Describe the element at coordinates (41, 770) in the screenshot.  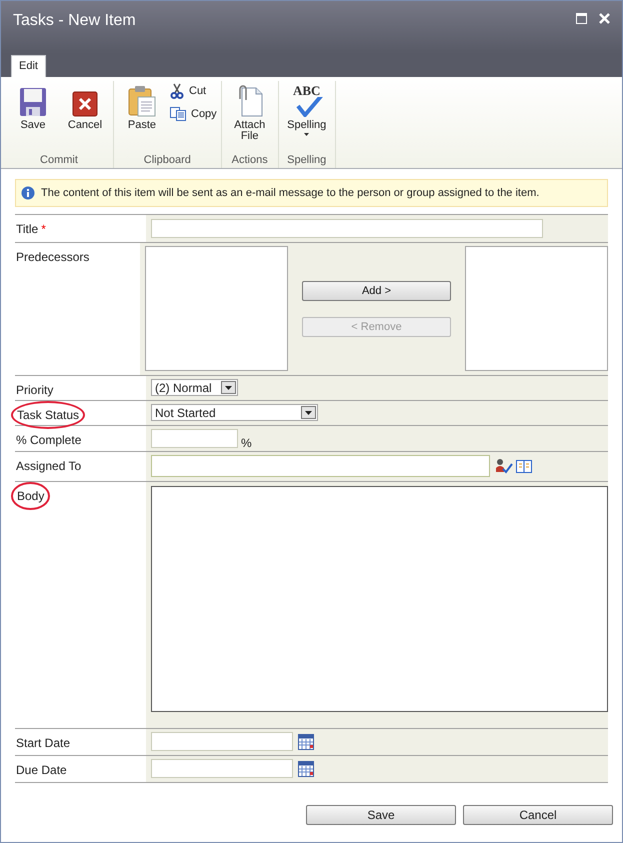
I see `field-label: Due Date` at that location.